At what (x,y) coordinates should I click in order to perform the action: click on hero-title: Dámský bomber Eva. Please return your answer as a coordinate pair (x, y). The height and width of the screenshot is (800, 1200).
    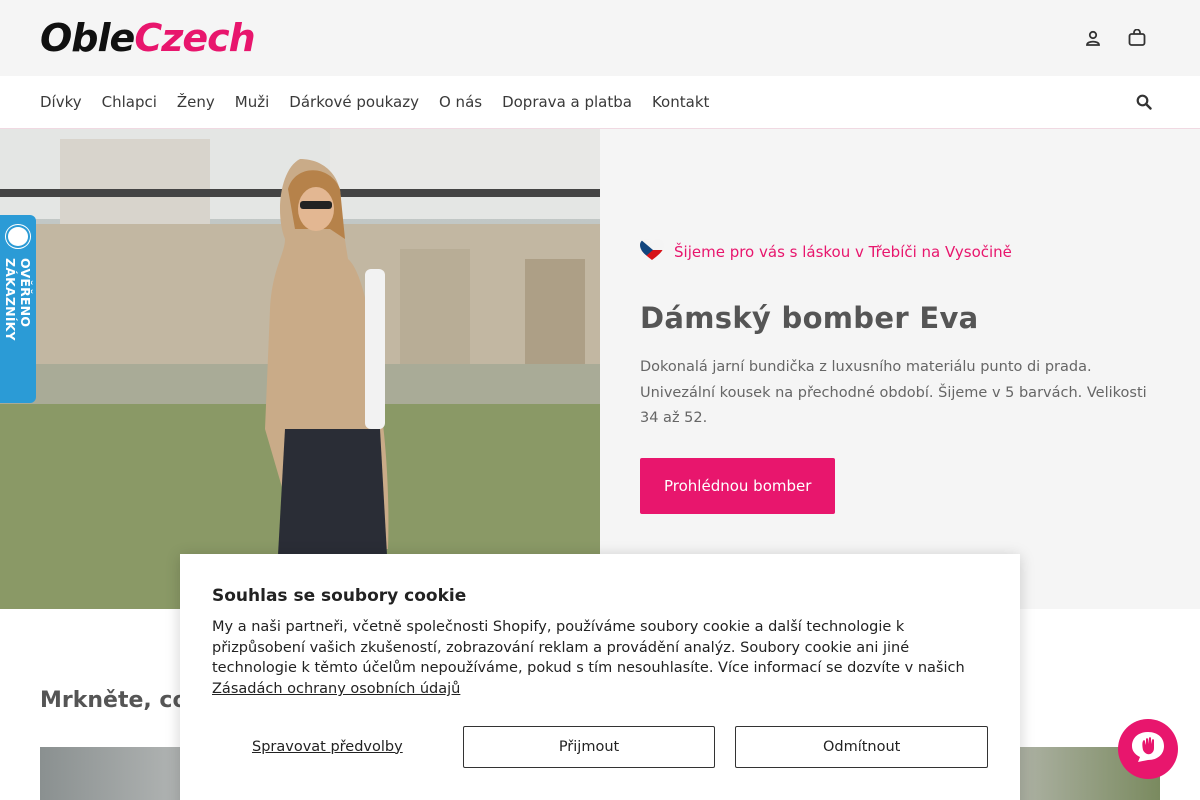
    Looking at the image, I should click on (809, 318).